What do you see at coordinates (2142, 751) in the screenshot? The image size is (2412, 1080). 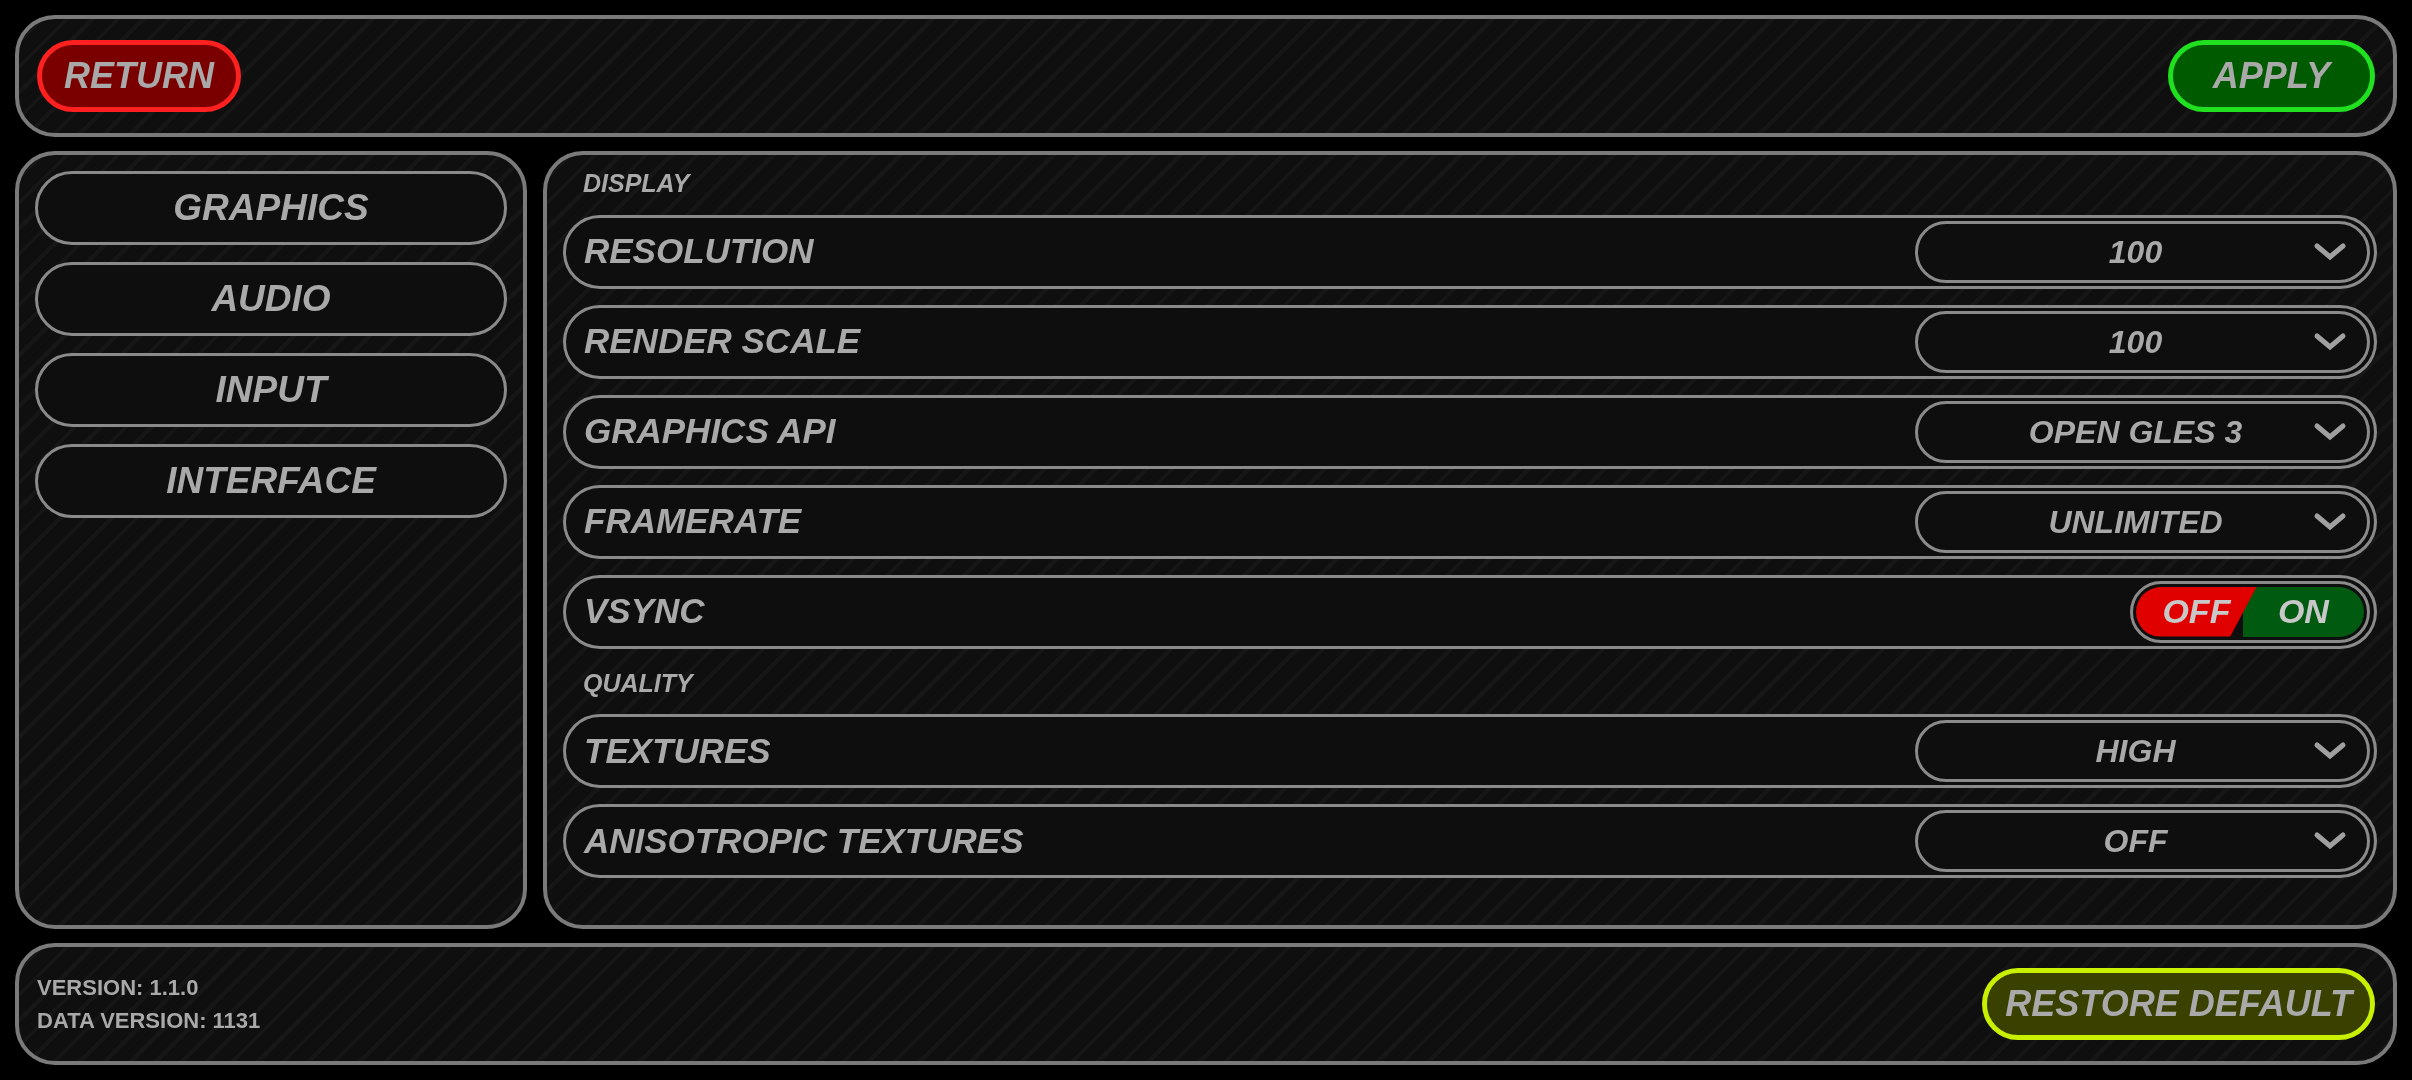 I see `dropdown: HIGH` at bounding box center [2142, 751].